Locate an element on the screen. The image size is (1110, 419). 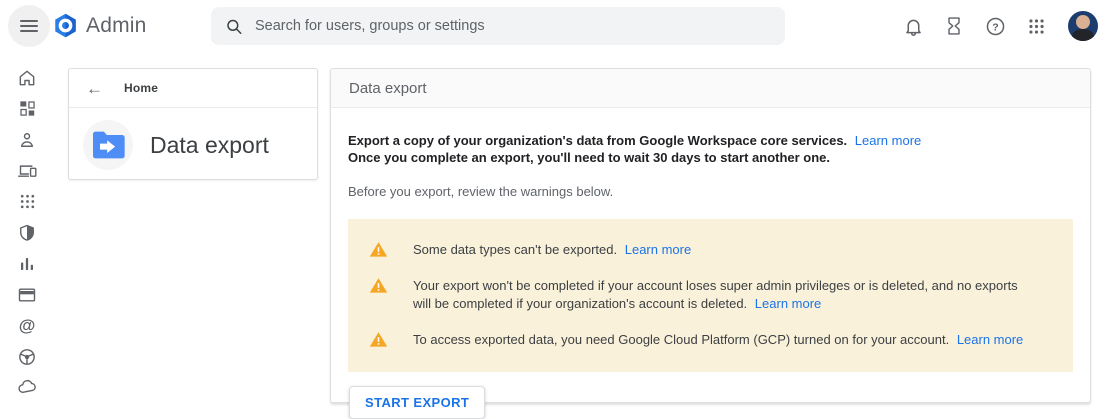
apps-grid-icon is located at coordinates (1036, 26).